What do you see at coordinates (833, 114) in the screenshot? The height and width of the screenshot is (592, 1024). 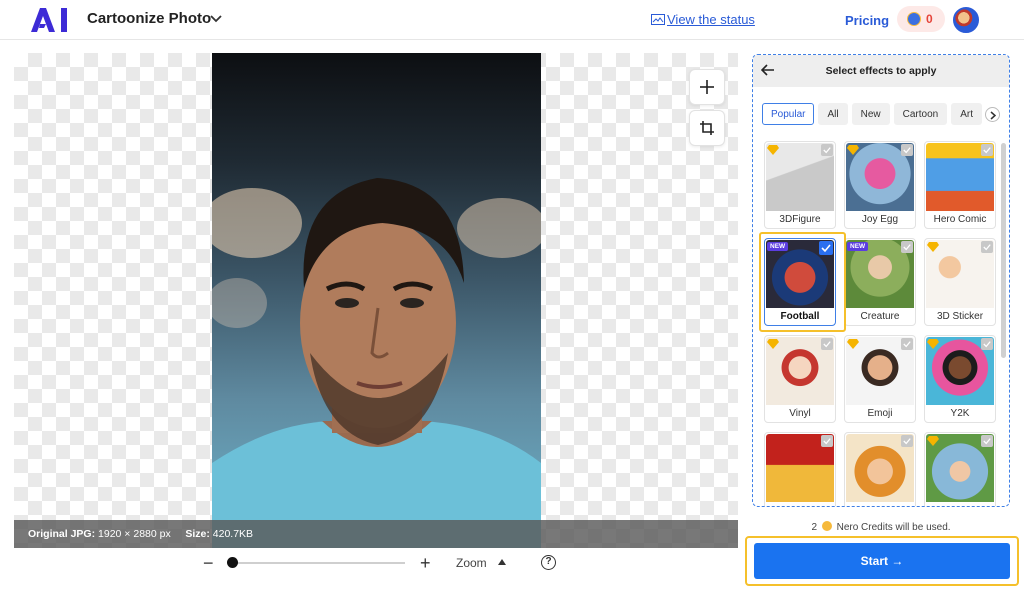 I see `tab-all: All` at bounding box center [833, 114].